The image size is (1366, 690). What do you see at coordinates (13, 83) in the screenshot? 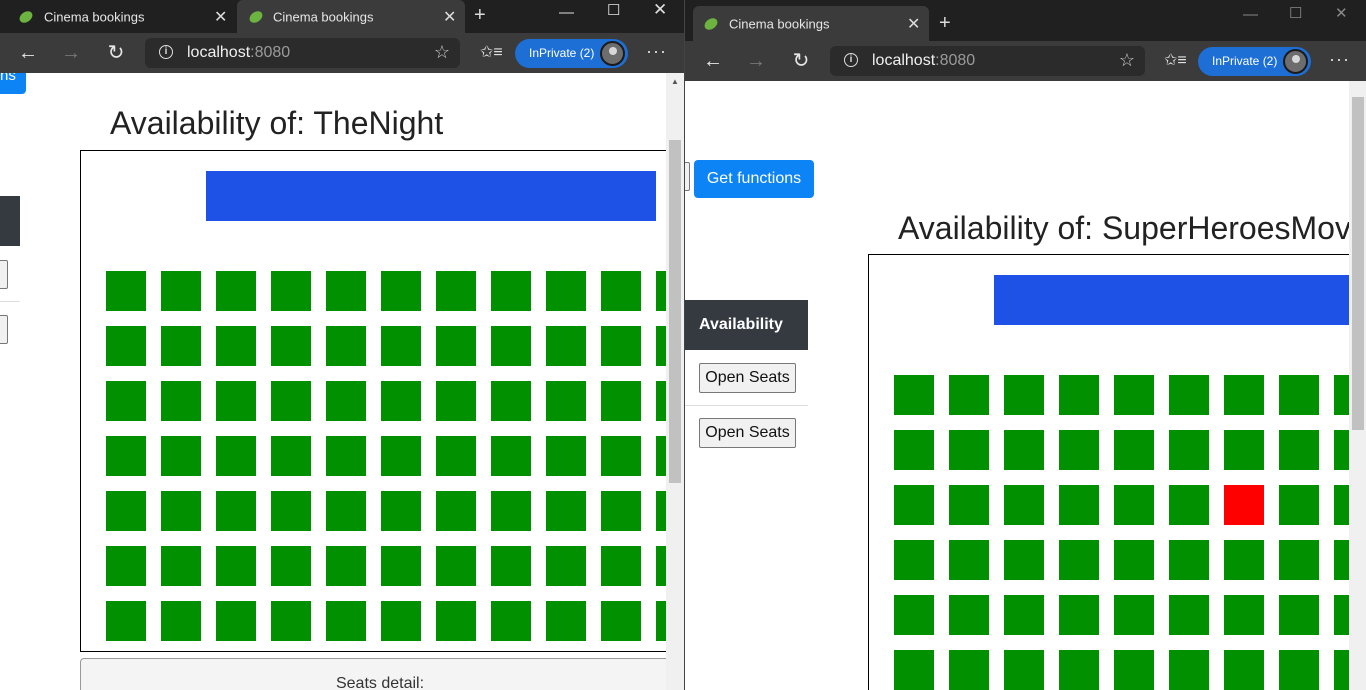
I see `get-functions-button: ns` at bounding box center [13, 83].